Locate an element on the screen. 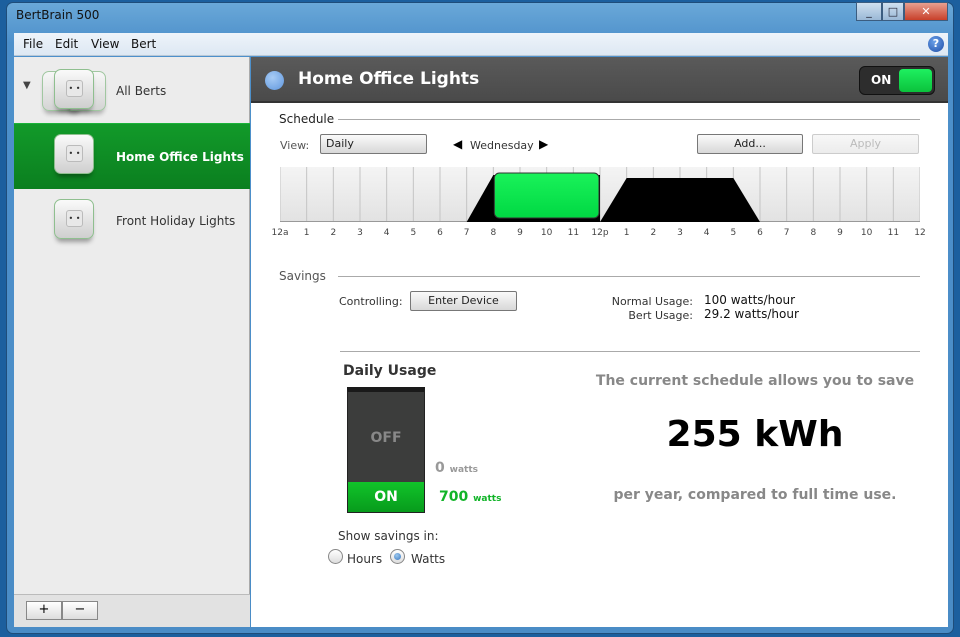  sidebar-item-all-berts: ▼ • • All Berts is located at coordinates (132, 90).